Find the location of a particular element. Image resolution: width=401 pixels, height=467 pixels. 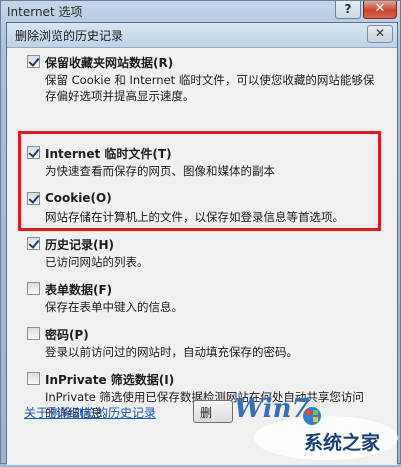

checkbox-inprivate-data is located at coordinates (33, 378).